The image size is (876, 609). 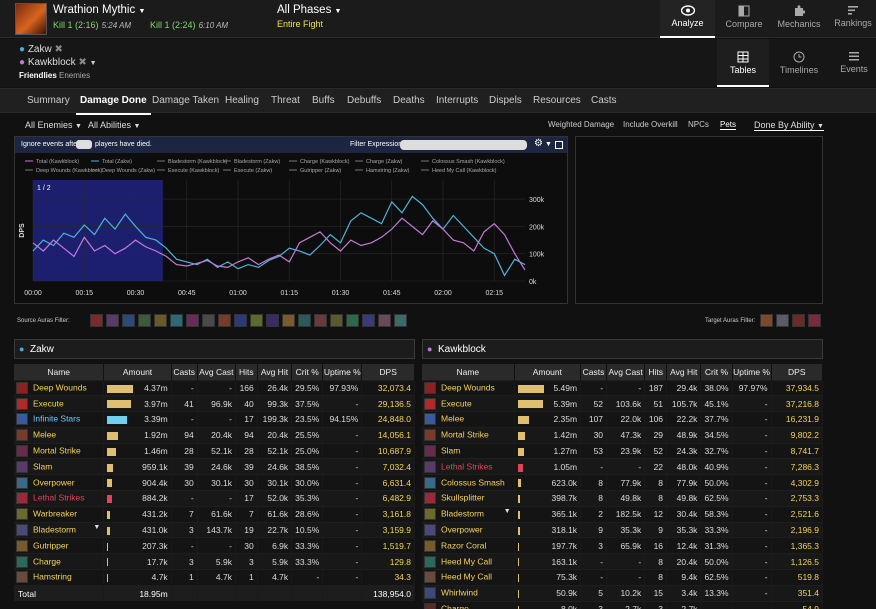 I want to click on ability-name: Heed My Call, so click(x=466, y=561).